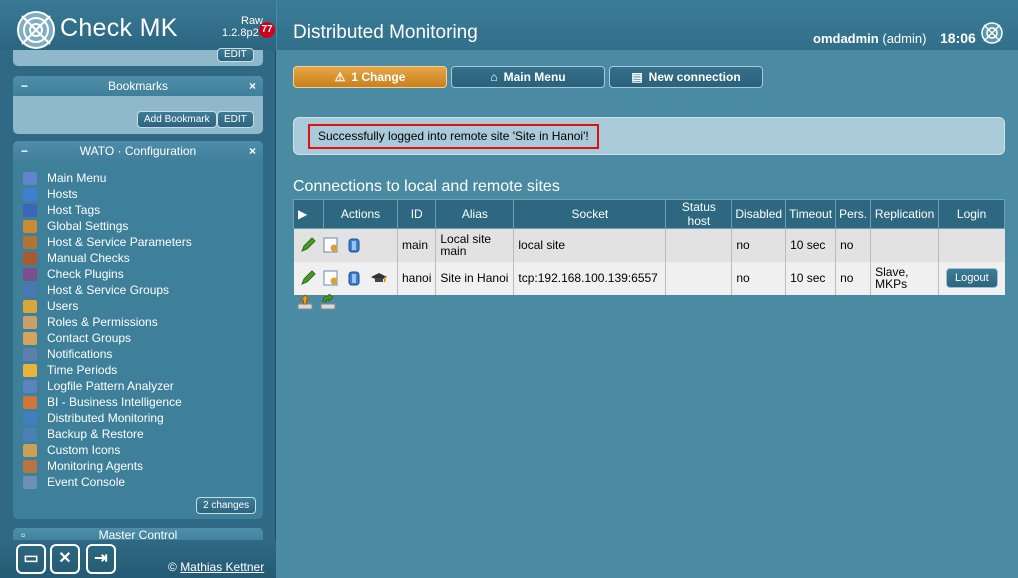 This screenshot has height=578, width=1018. What do you see at coordinates (65, 559) in the screenshot?
I see `tools-icon: ✕` at bounding box center [65, 559].